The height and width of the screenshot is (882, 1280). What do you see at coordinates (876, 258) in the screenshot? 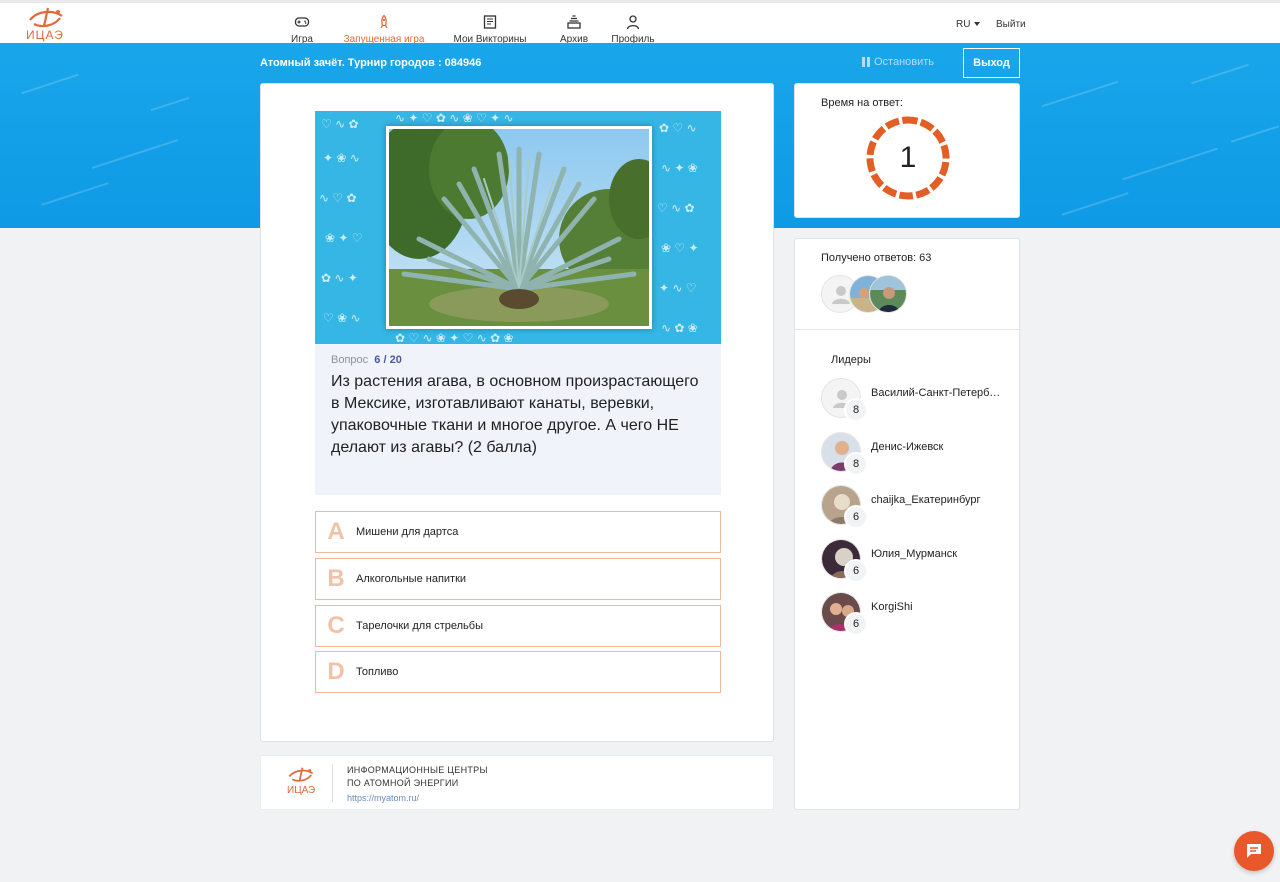
I see `responses-count: Получено ответов: 63` at bounding box center [876, 258].